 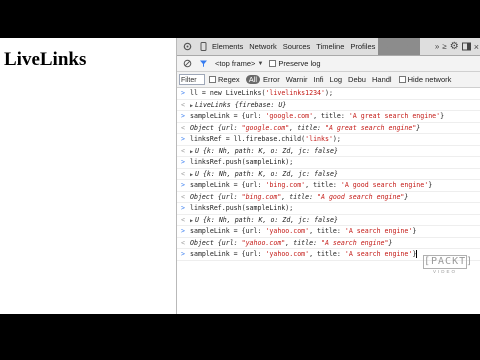 I want to click on level-info: Infi, so click(x=319, y=79).